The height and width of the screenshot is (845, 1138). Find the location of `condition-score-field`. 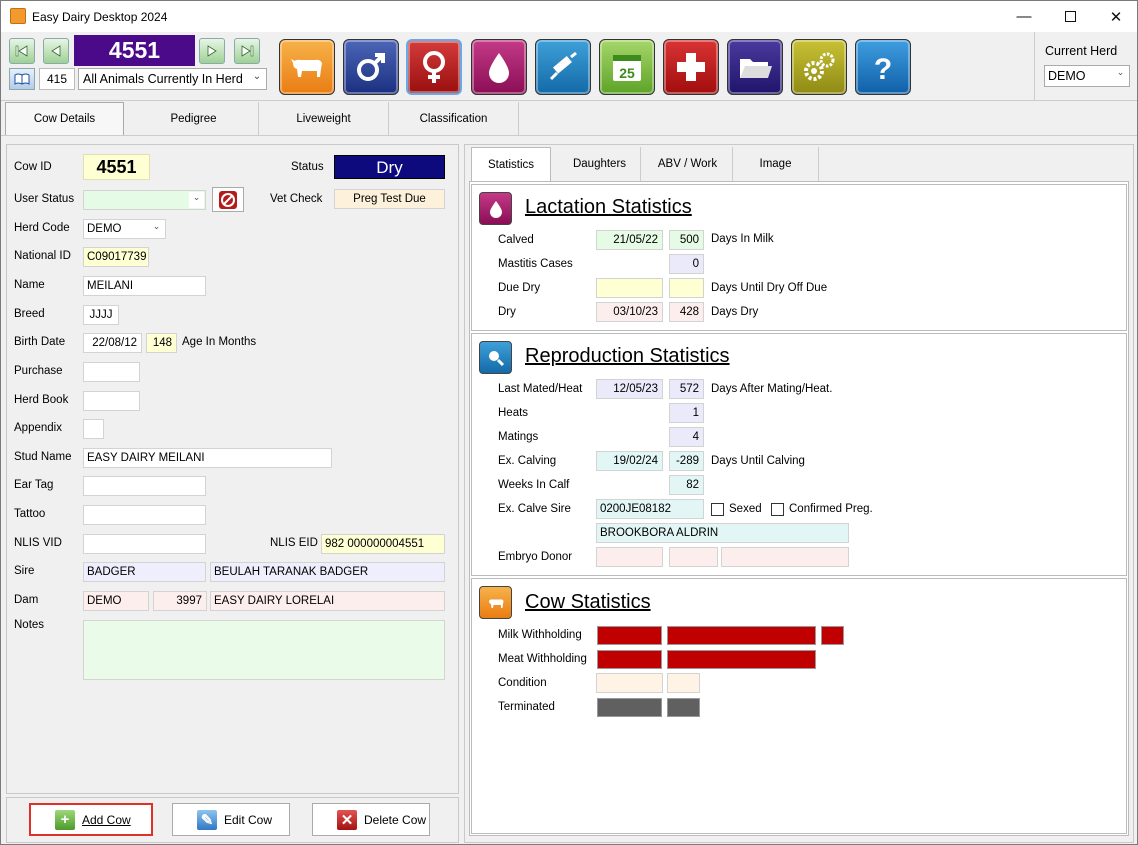

condition-score-field is located at coordinates (683, 683).